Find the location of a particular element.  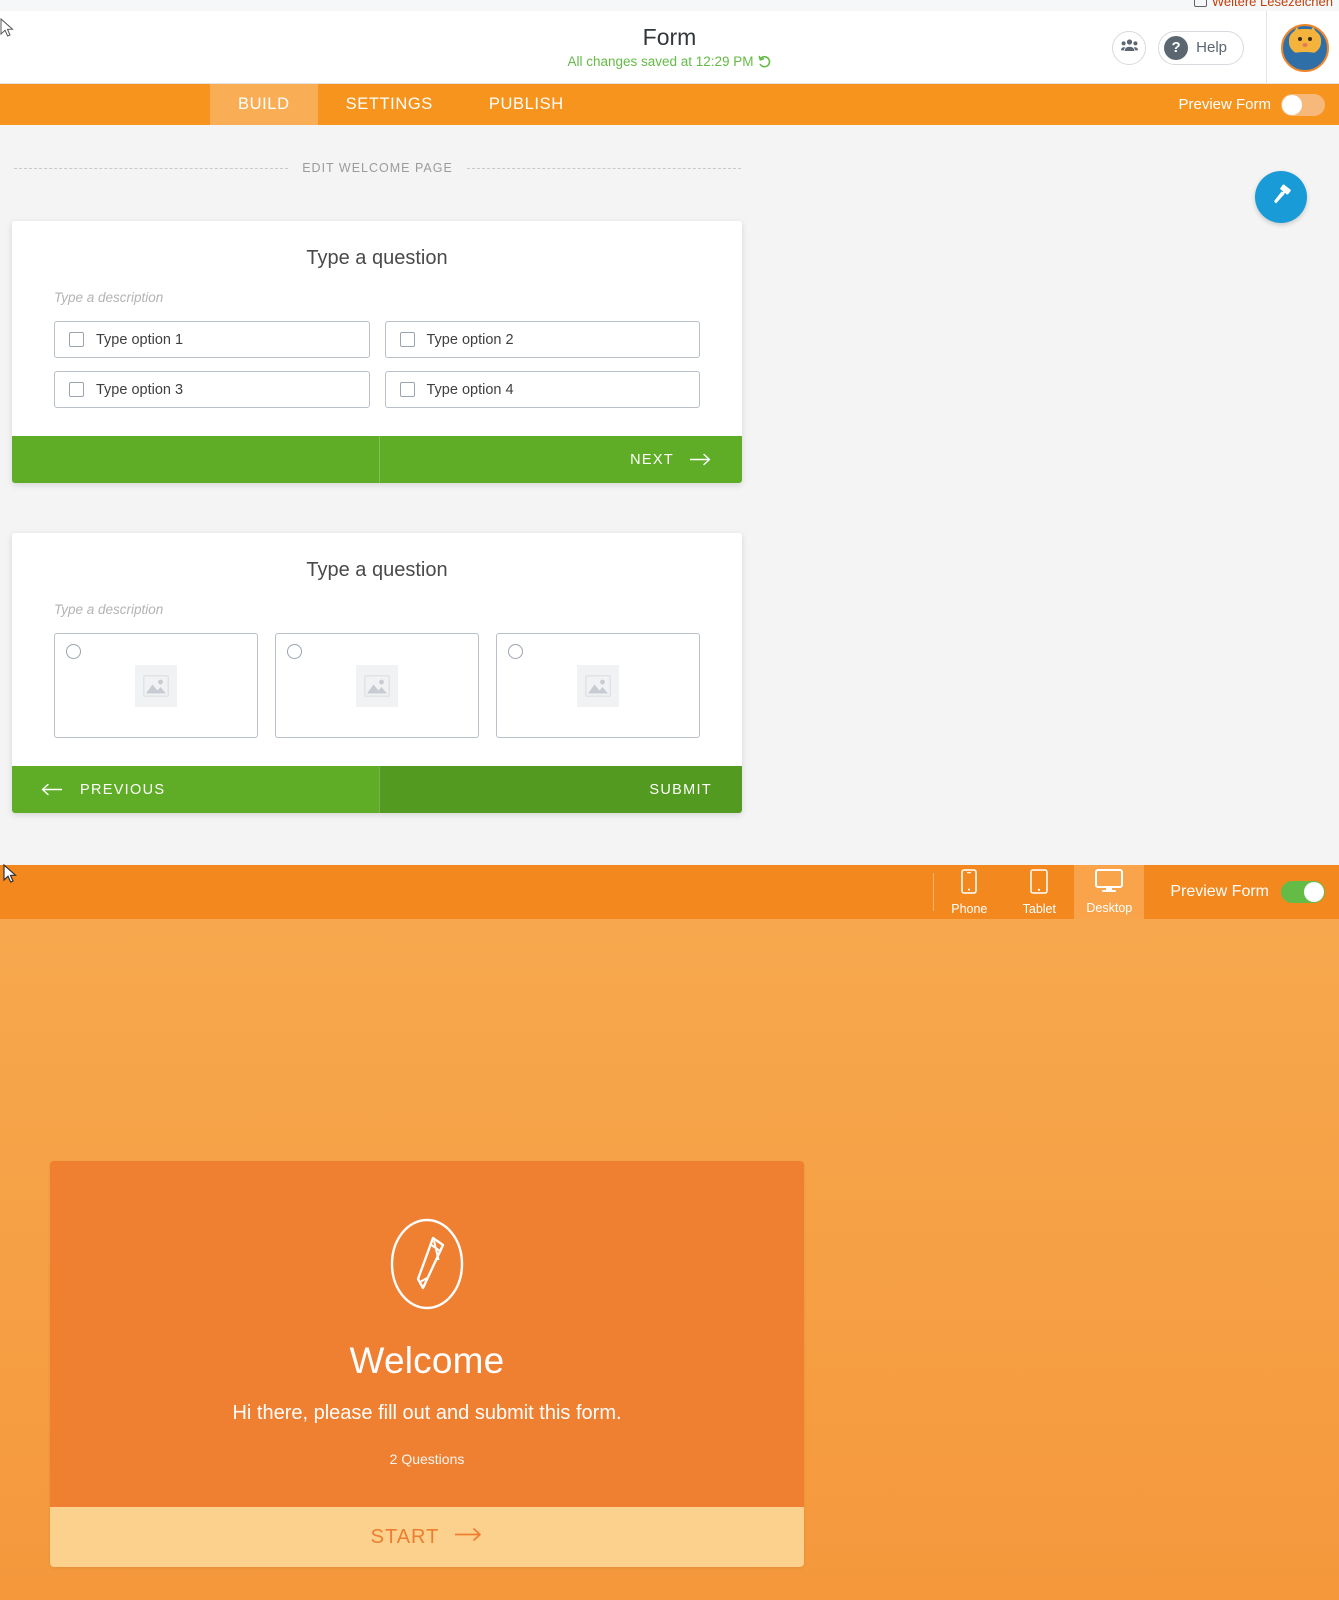

divider-line-left is located at coordinates (151, 168).